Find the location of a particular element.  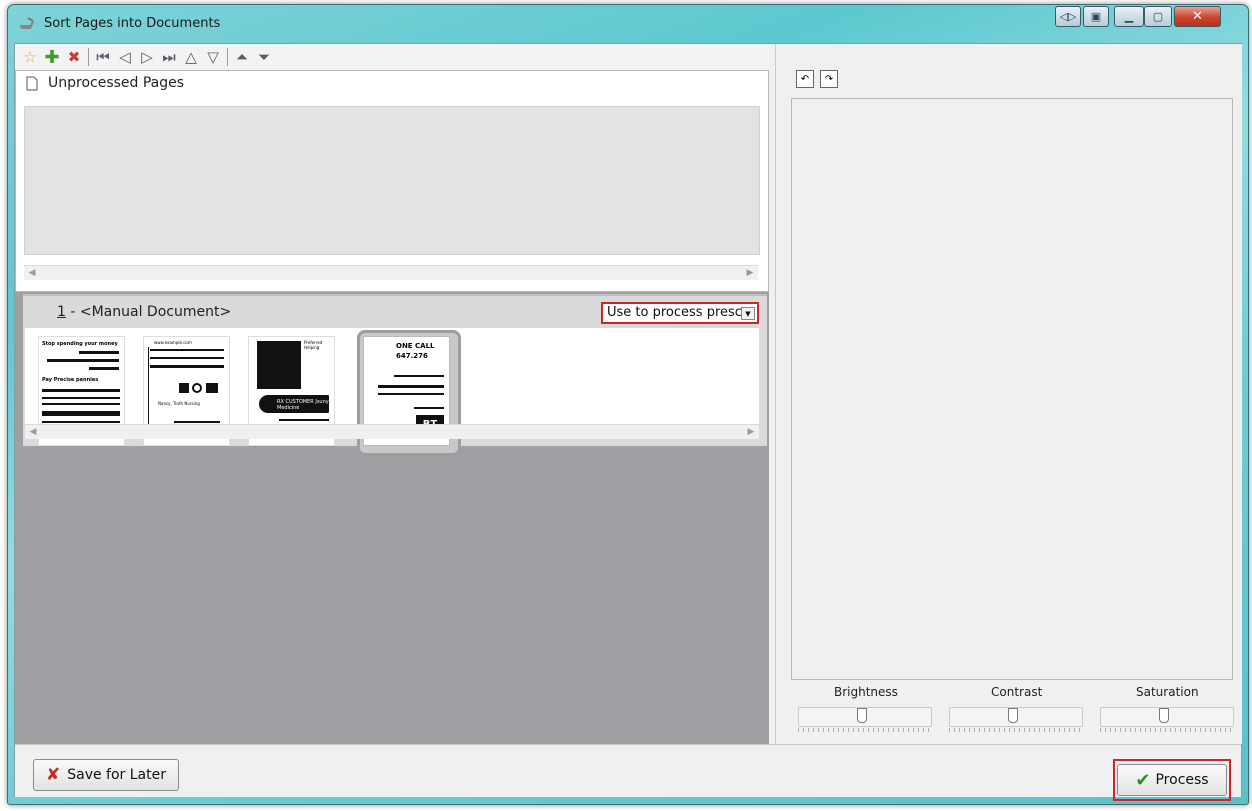

prev-icon: ◁ is located at coordinates (125, 57).